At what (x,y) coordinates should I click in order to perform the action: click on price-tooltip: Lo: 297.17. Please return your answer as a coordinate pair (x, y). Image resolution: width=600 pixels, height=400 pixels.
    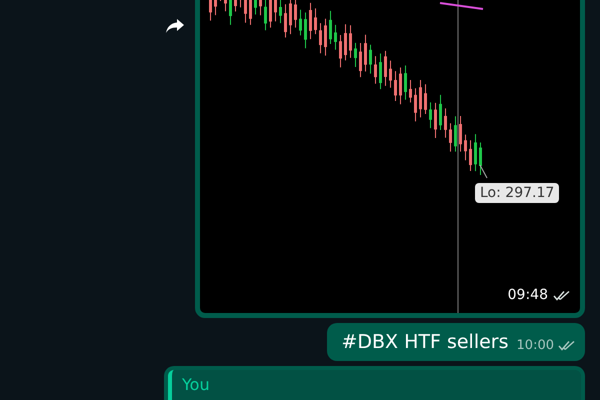
    Looking at the image, I should click on (517, 193).